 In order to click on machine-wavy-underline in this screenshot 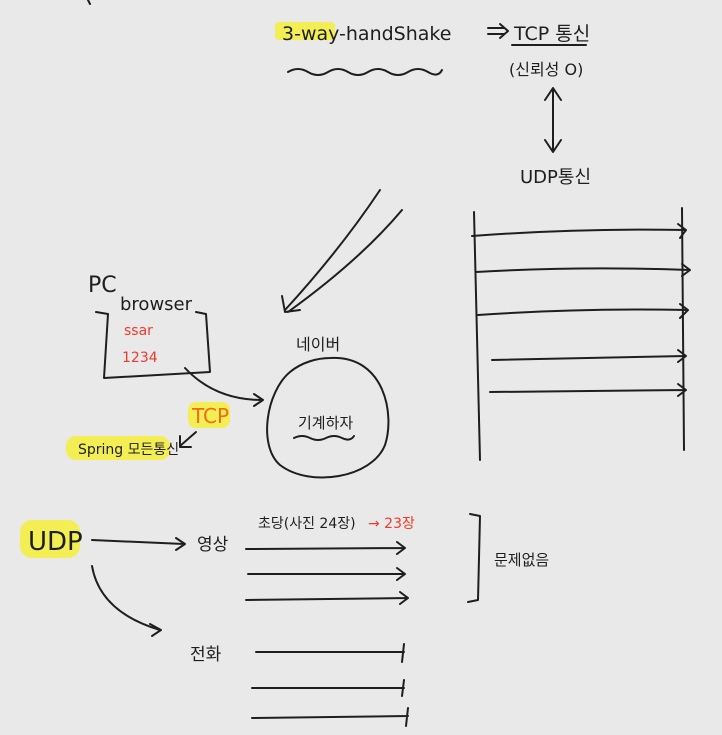, I will do `click(324, 438)`.